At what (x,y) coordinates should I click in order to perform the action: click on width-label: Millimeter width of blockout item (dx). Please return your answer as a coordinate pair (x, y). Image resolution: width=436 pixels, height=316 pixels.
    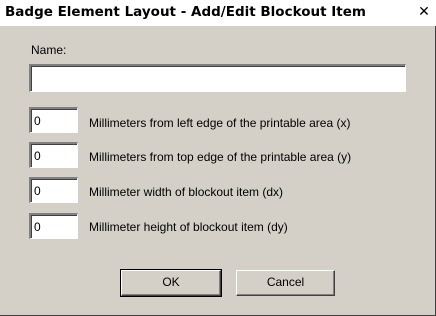
    Looking at the image, I should click on (186, 192).